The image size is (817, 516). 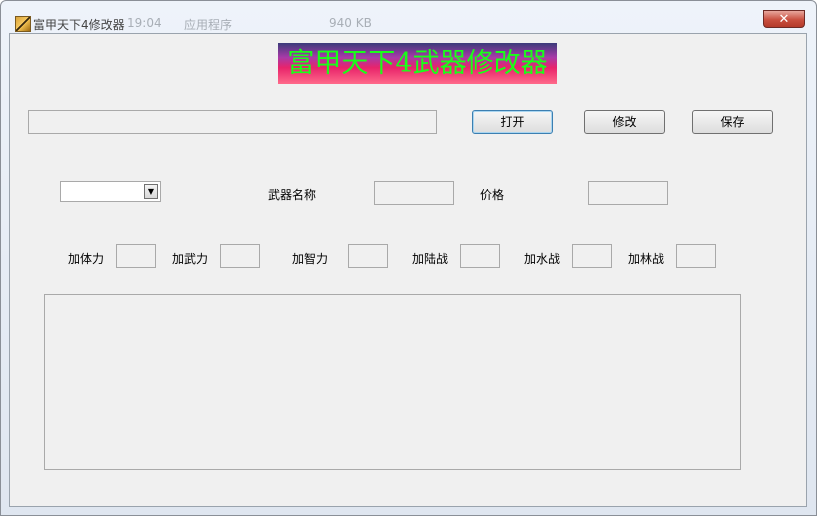 I want to click on close-icon: ✕, so click(x=784, y=19).